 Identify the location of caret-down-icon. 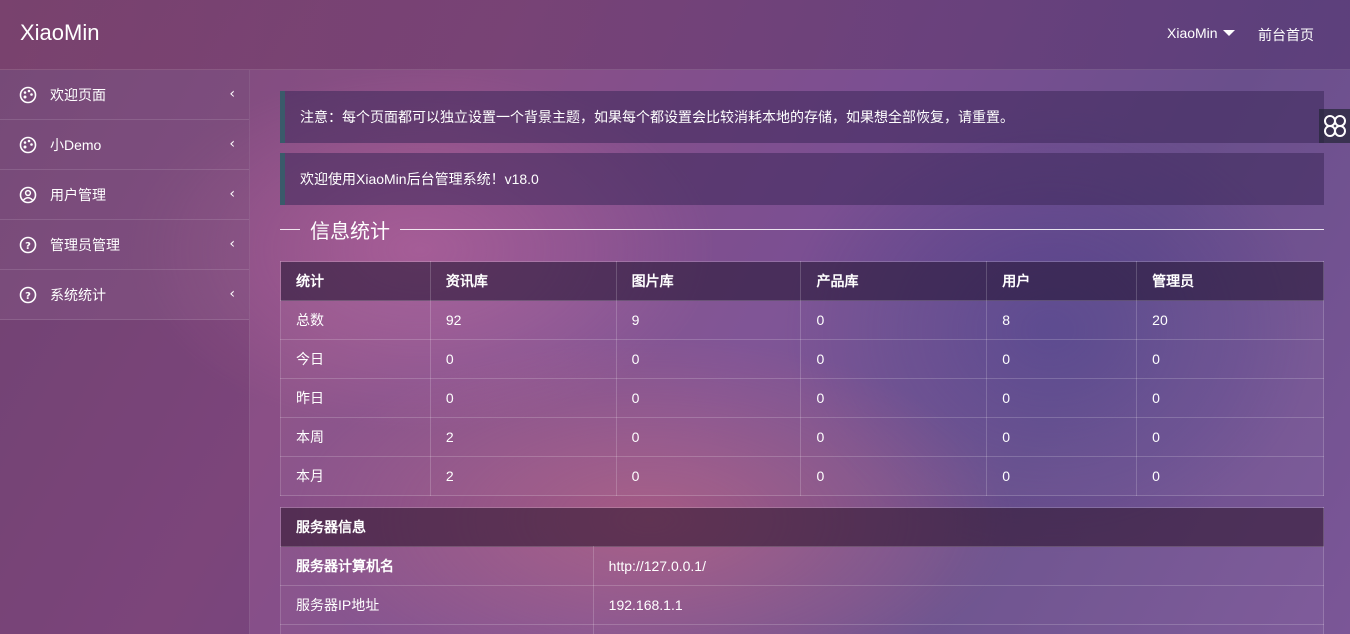
(1228, 33).